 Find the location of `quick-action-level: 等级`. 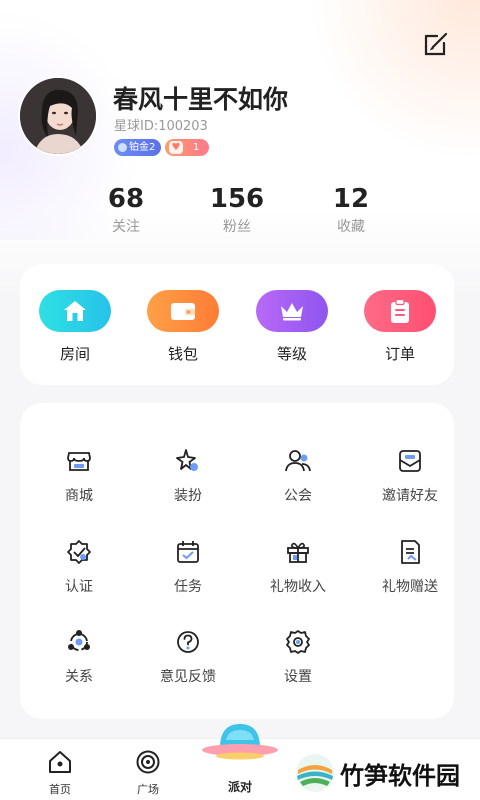

quick-action-level: 等级 is located at coordinates (292, 327).